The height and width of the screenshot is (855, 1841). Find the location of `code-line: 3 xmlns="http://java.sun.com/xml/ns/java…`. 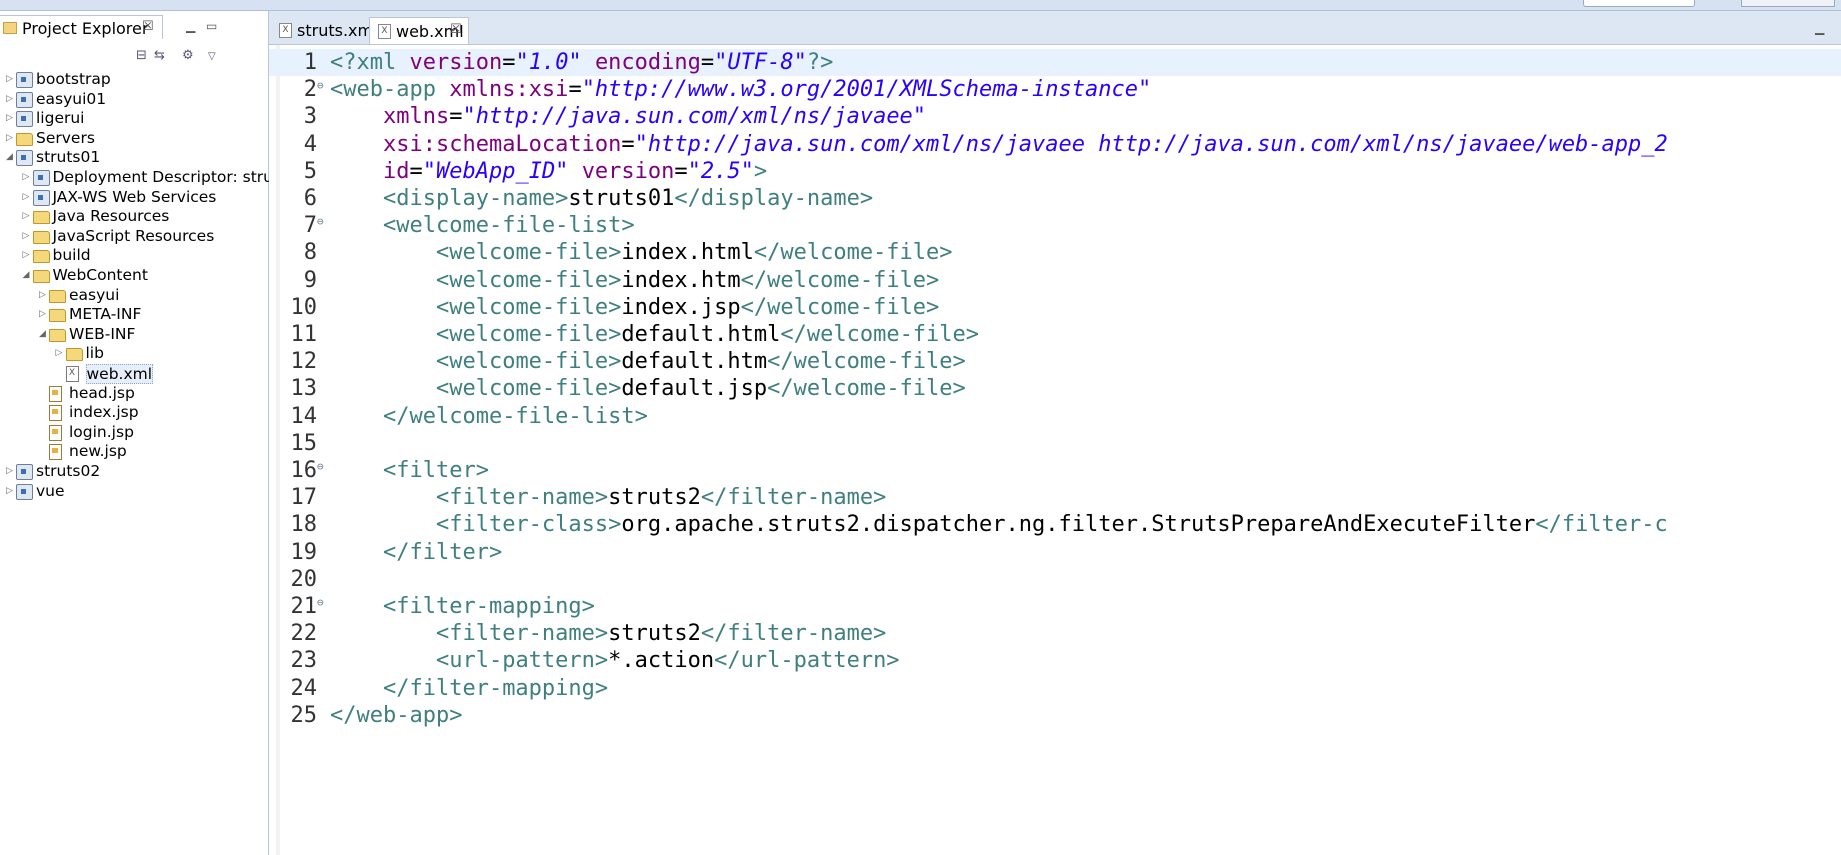

code-line: 3 xmlns="http://java.sun.com/xml/ns/java… is located at coordinates (1055, 116).